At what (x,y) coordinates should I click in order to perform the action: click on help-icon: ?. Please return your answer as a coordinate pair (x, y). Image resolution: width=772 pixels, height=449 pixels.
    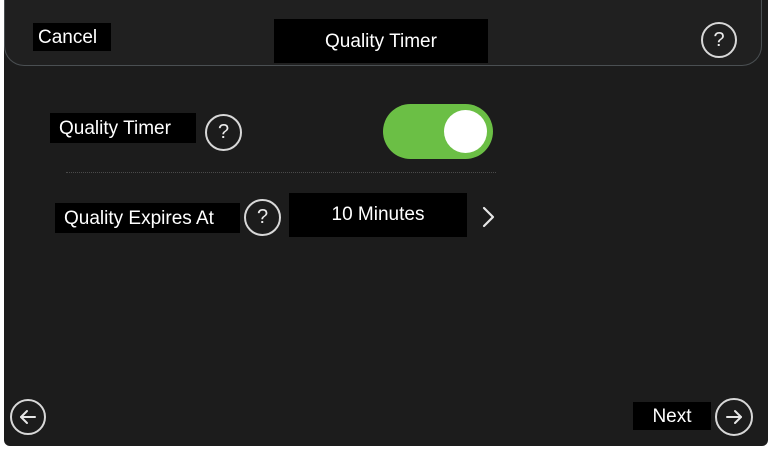
    Looking at the image, I should click on (719, 40).